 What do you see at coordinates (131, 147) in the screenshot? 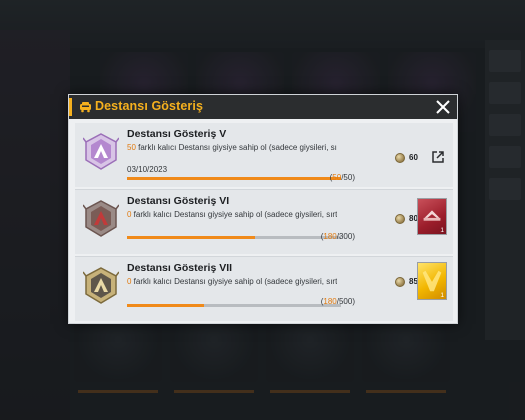
I see `description-count: 50` at bounding box center [131, 147].